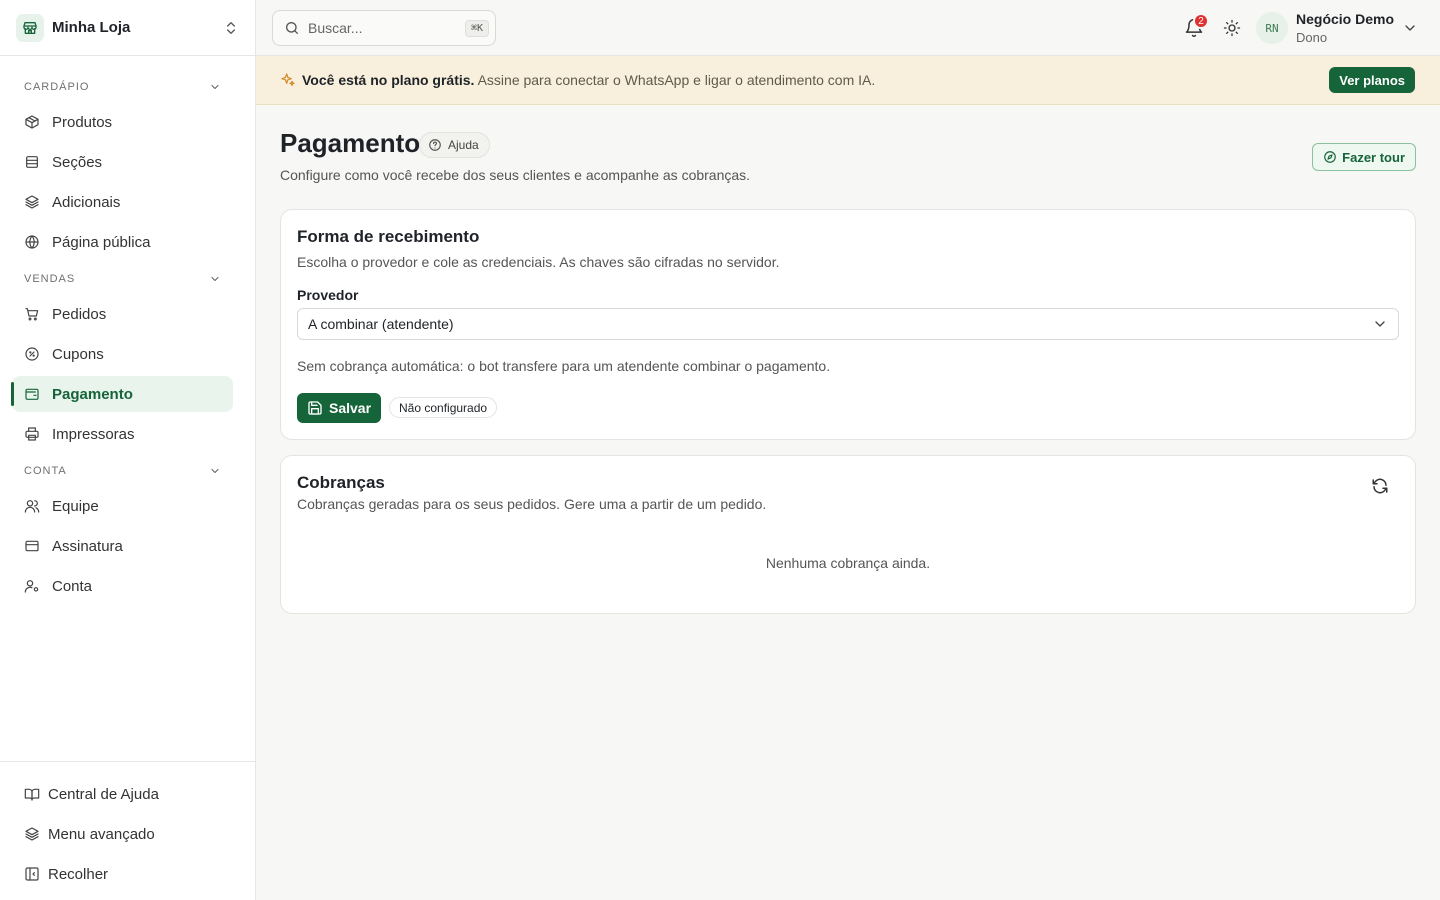 Image resolution: width=1440 pixels, height=900 pixels. I want to click on collapse-sidebar-button: Recolher, so click(127, 874).